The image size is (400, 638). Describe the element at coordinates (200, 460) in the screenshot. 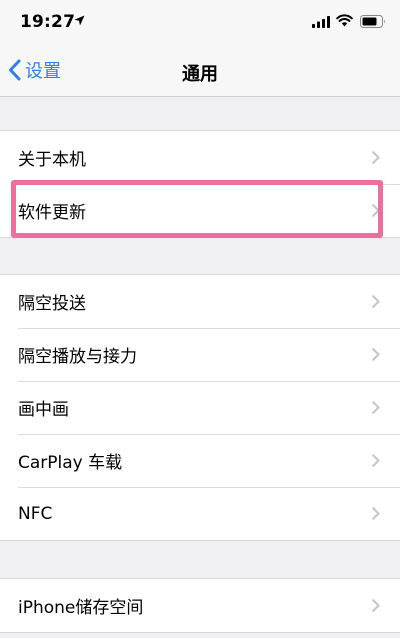

I see `settings-item-carplay: CarPlay 车载` at that location.